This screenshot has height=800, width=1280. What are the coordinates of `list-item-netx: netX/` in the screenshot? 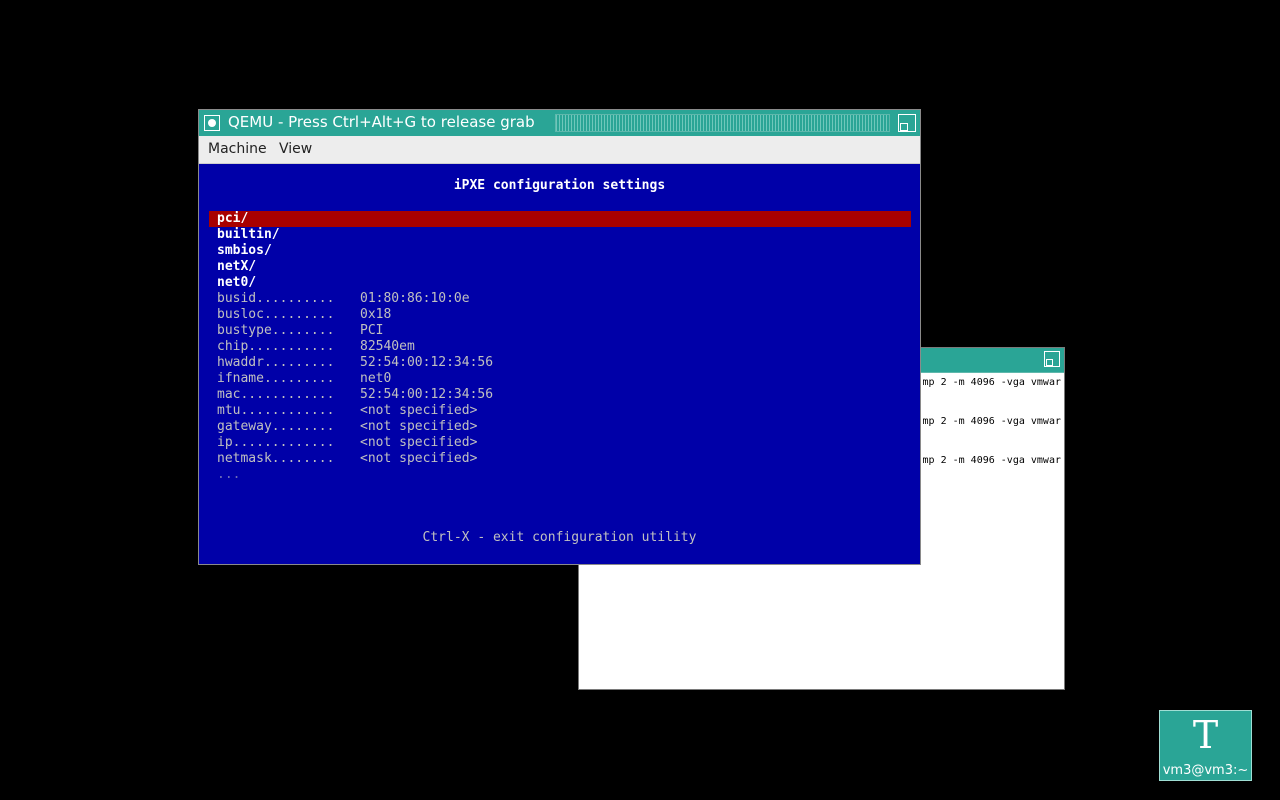 It's located at (559, 267).